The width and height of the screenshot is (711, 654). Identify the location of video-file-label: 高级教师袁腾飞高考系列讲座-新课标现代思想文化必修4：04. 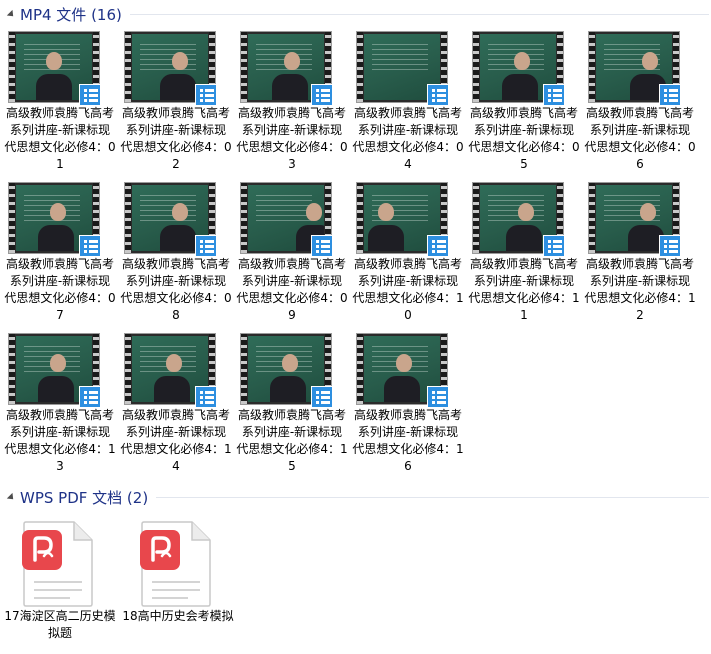
(408, 138).